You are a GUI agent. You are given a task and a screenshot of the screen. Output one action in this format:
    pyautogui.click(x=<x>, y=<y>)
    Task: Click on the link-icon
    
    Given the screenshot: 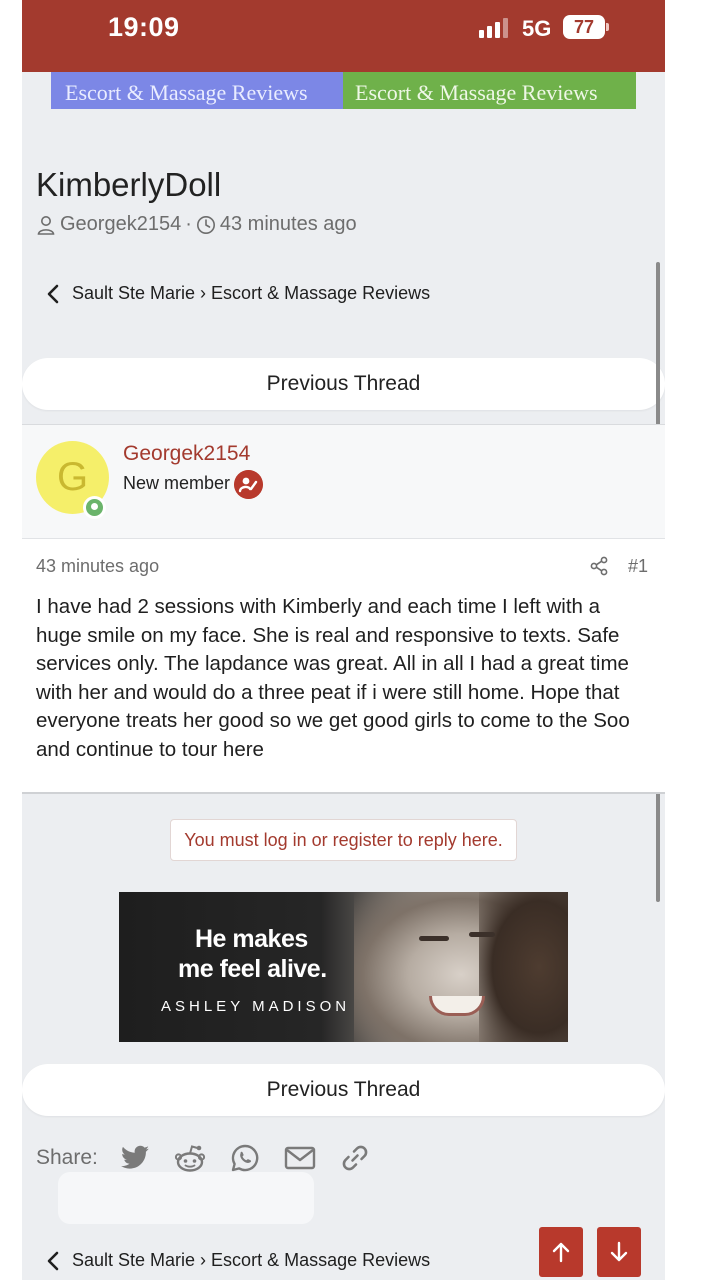 What is the action you would take?
    pyautogui.click(x=355, y=1158)
    